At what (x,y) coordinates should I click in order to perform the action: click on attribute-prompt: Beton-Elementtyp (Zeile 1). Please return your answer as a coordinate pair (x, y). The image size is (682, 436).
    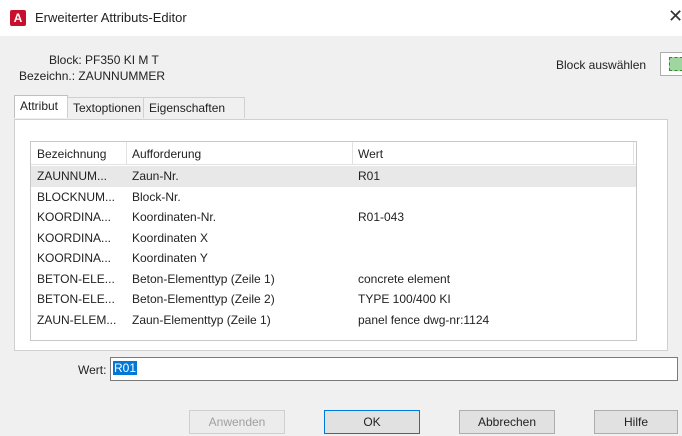
    Looking at the image, I should click on (203, 278).